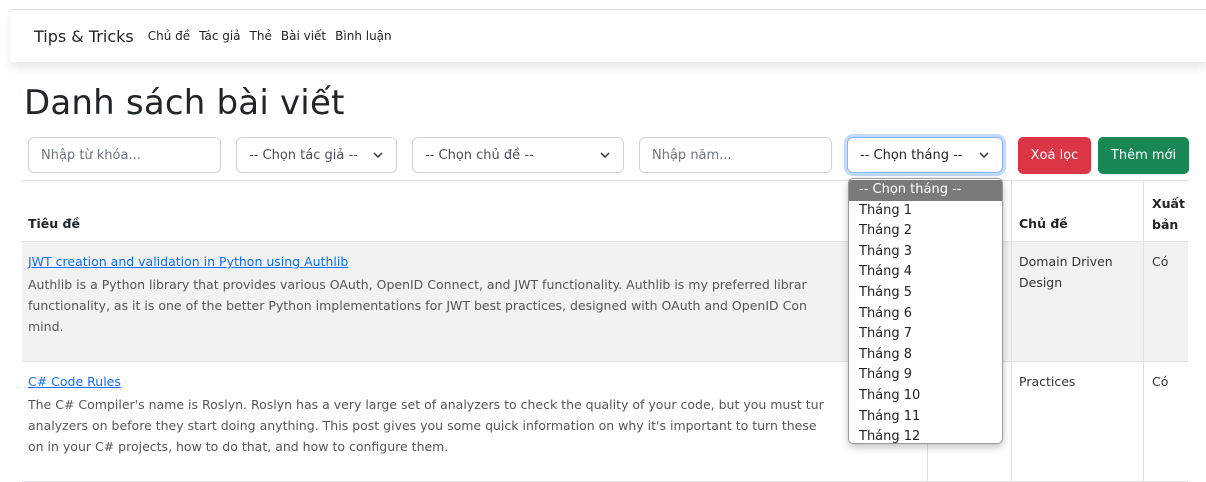 The image size is (1206, 482). Describe the element at coordinates (1041, 282) in the screenshot. I see `post-topic-line: Design` at that location.